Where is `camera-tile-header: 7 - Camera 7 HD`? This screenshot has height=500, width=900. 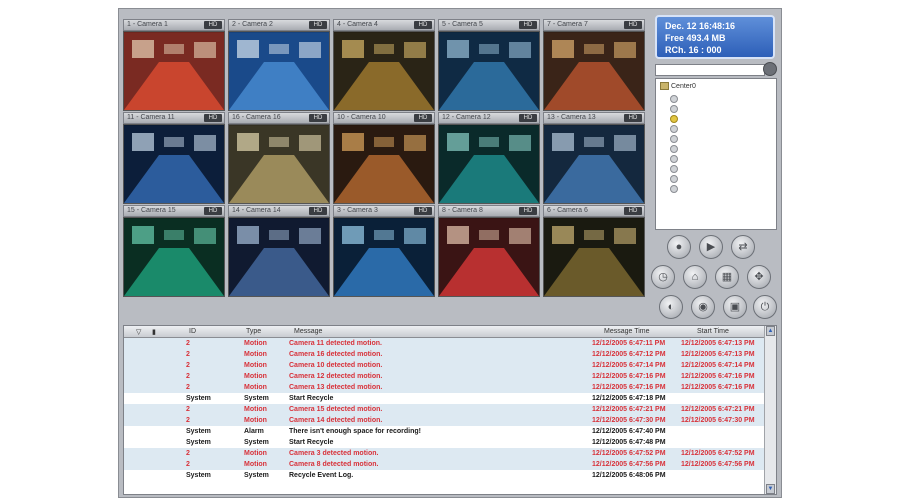 camera-tile-header: 7 - Camera 7 HD is located at coordinates (594, 25).